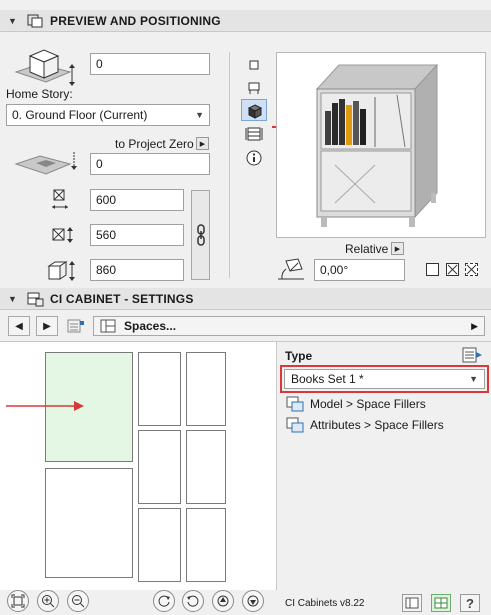  I want to click on rotate-right-icon, so click(193, 601).